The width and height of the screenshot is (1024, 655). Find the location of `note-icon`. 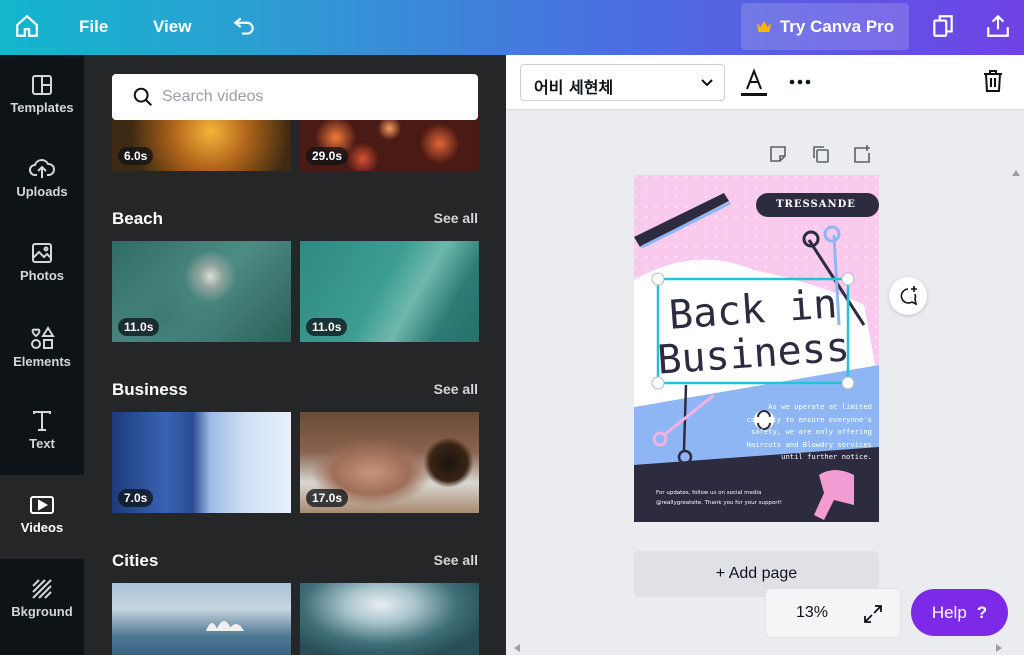

note-icon is located at coordinates (778, 154).